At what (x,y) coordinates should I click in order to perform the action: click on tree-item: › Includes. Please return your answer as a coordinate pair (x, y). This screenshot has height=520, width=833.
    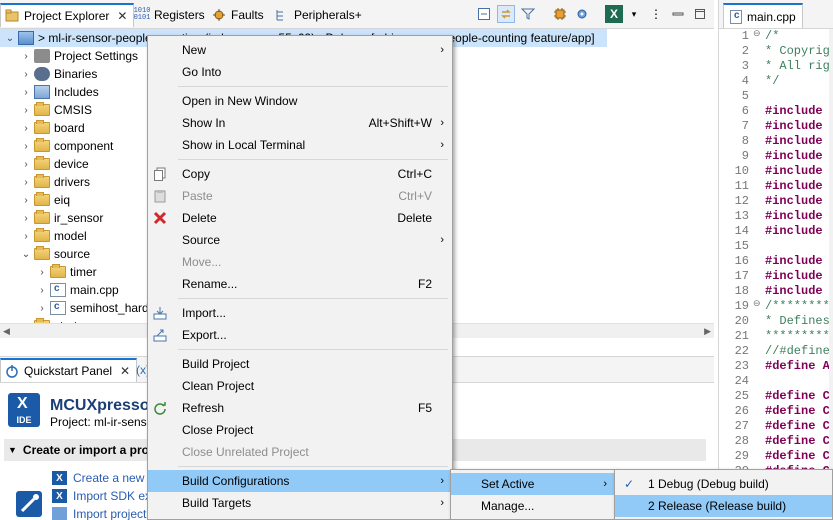
    Looking at the image, I should click on (49, 92).